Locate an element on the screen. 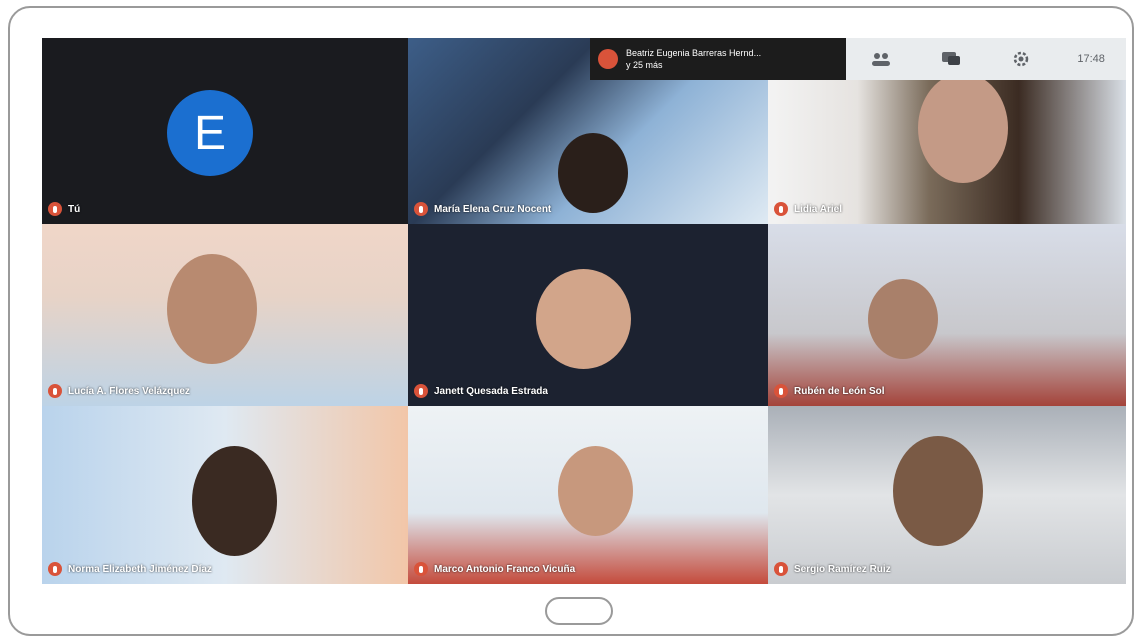  participant-label: Janett Quesada Estrada is located at coordinates (481, 391).